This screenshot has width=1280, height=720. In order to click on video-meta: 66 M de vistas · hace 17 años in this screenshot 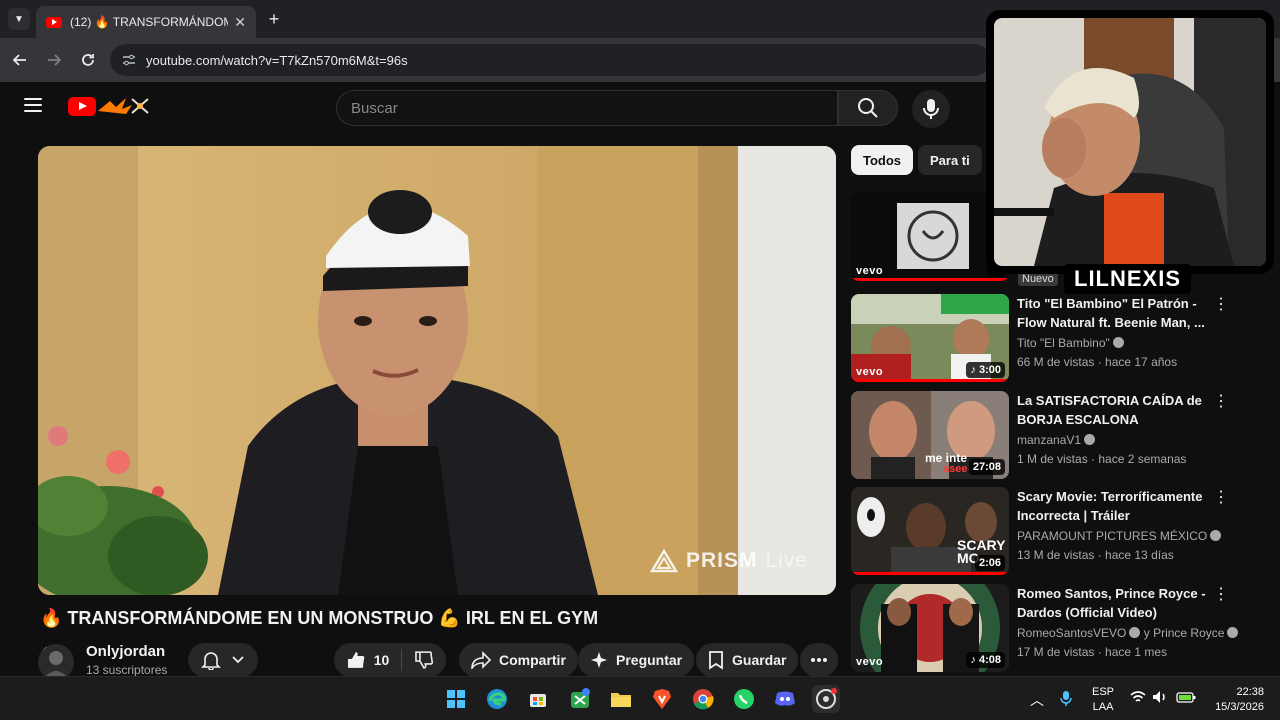, I will do `click(1097, 362)`.